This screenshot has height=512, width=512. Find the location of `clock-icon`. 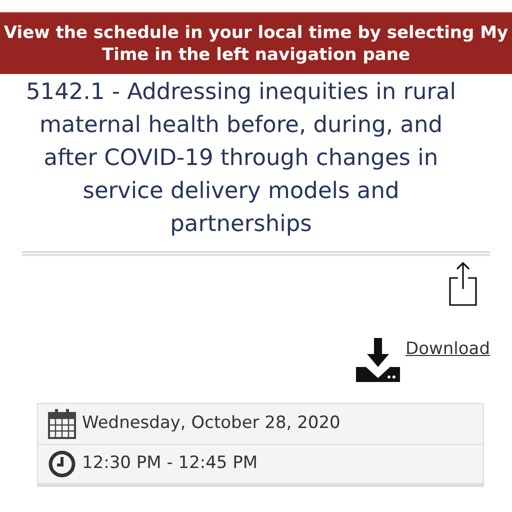

clock-icon is located at coordinates (62, 464).